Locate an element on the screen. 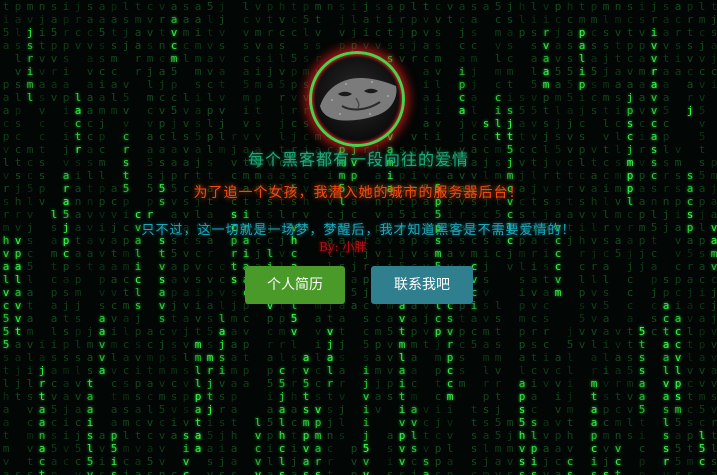  page-title: 每个黑客都有一段向往的爱情 is located at coordinates (358, 159).